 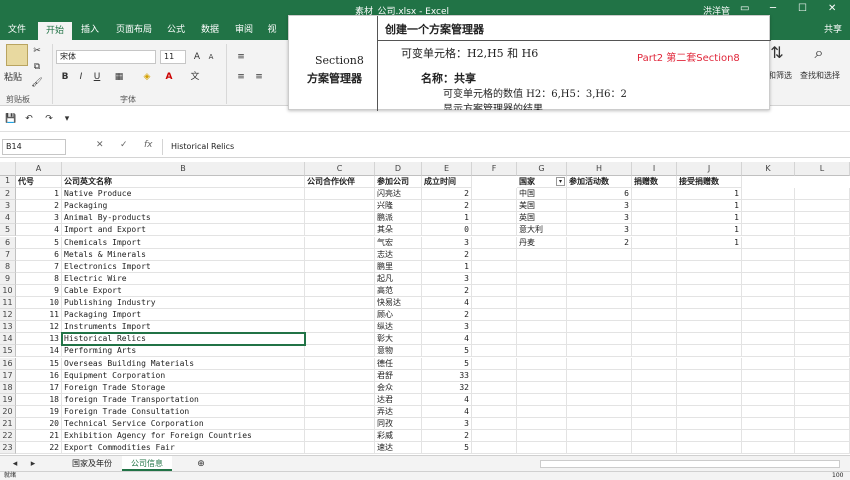 What do you see at coordinates (183, 230) in the screenshot?
I see `table-cell: Import and Export` at bounding box center [183, 230].